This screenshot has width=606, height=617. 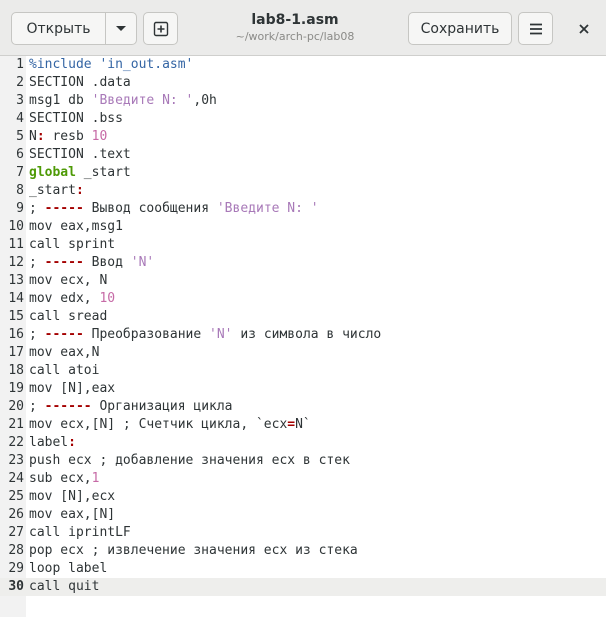 I want to click on code-text: mov eax,[N], so click(x=72, y=515).